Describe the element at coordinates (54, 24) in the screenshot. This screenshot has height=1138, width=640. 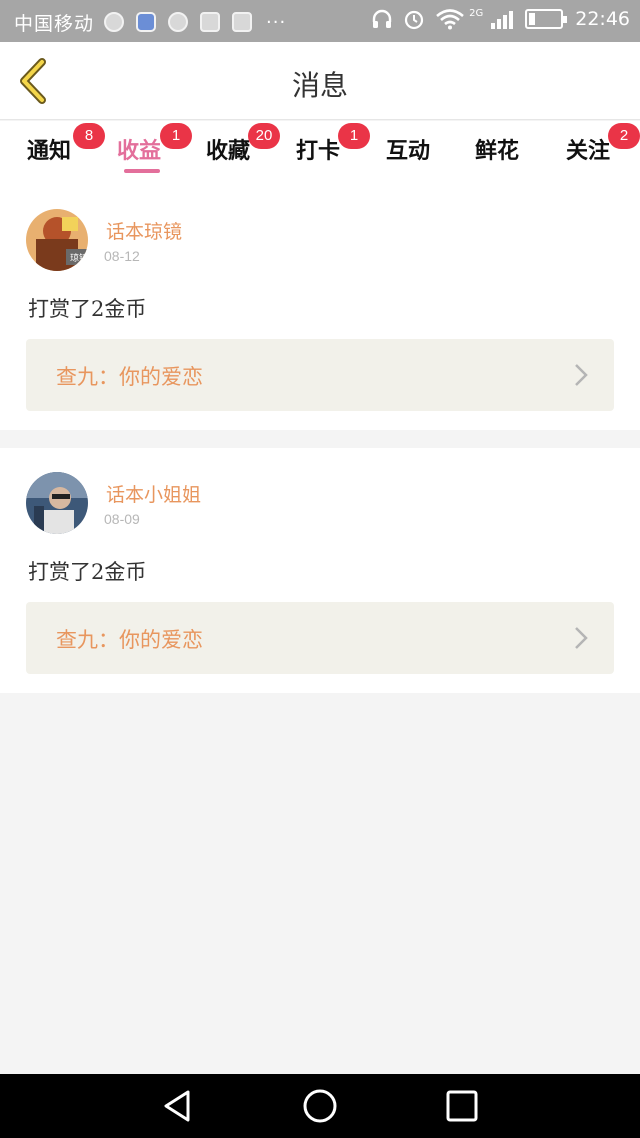
I see `carrier-name: 中国移动` at that location.